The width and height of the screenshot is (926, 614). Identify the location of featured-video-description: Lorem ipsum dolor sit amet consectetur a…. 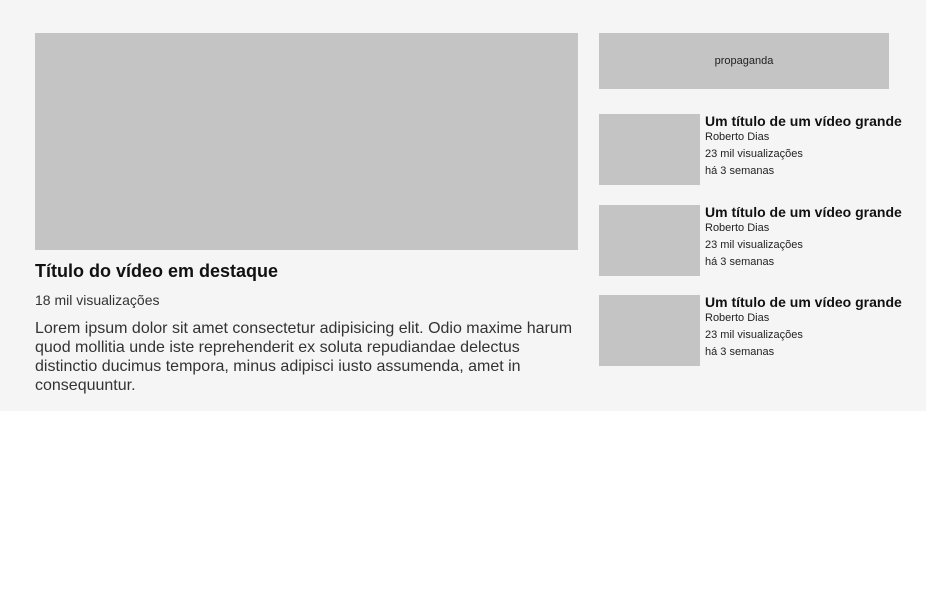
(304, 357).